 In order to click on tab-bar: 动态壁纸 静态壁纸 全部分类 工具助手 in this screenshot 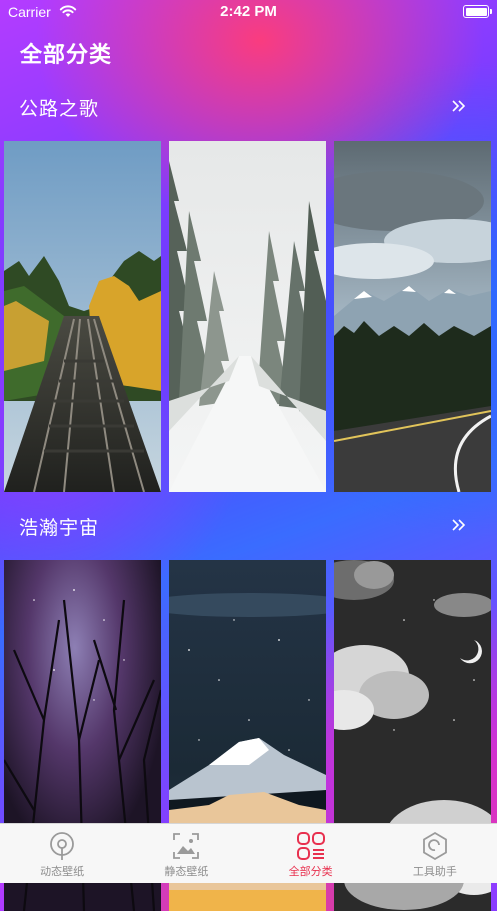, I will do `click(248, 853)`.